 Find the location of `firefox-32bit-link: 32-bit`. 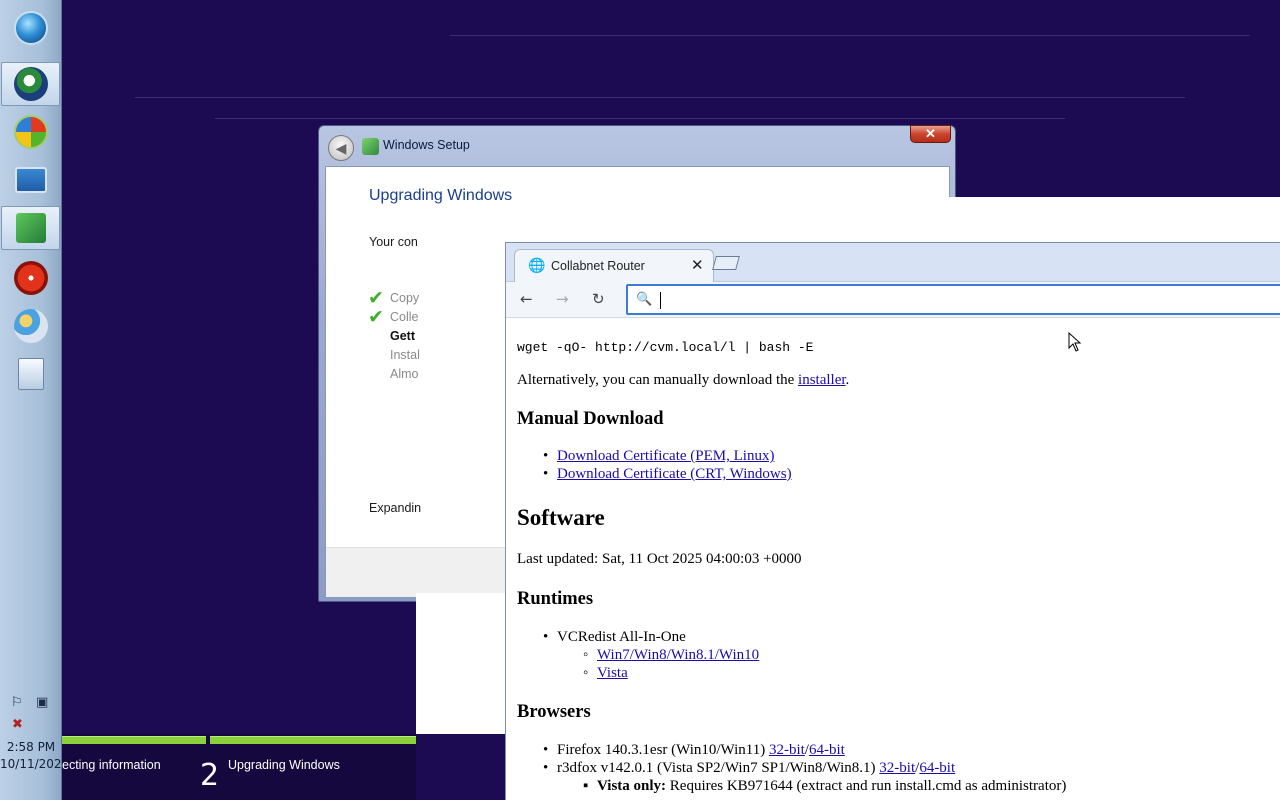

firefox-32bit-link: 32-bit is located at coordinates (787, 750).